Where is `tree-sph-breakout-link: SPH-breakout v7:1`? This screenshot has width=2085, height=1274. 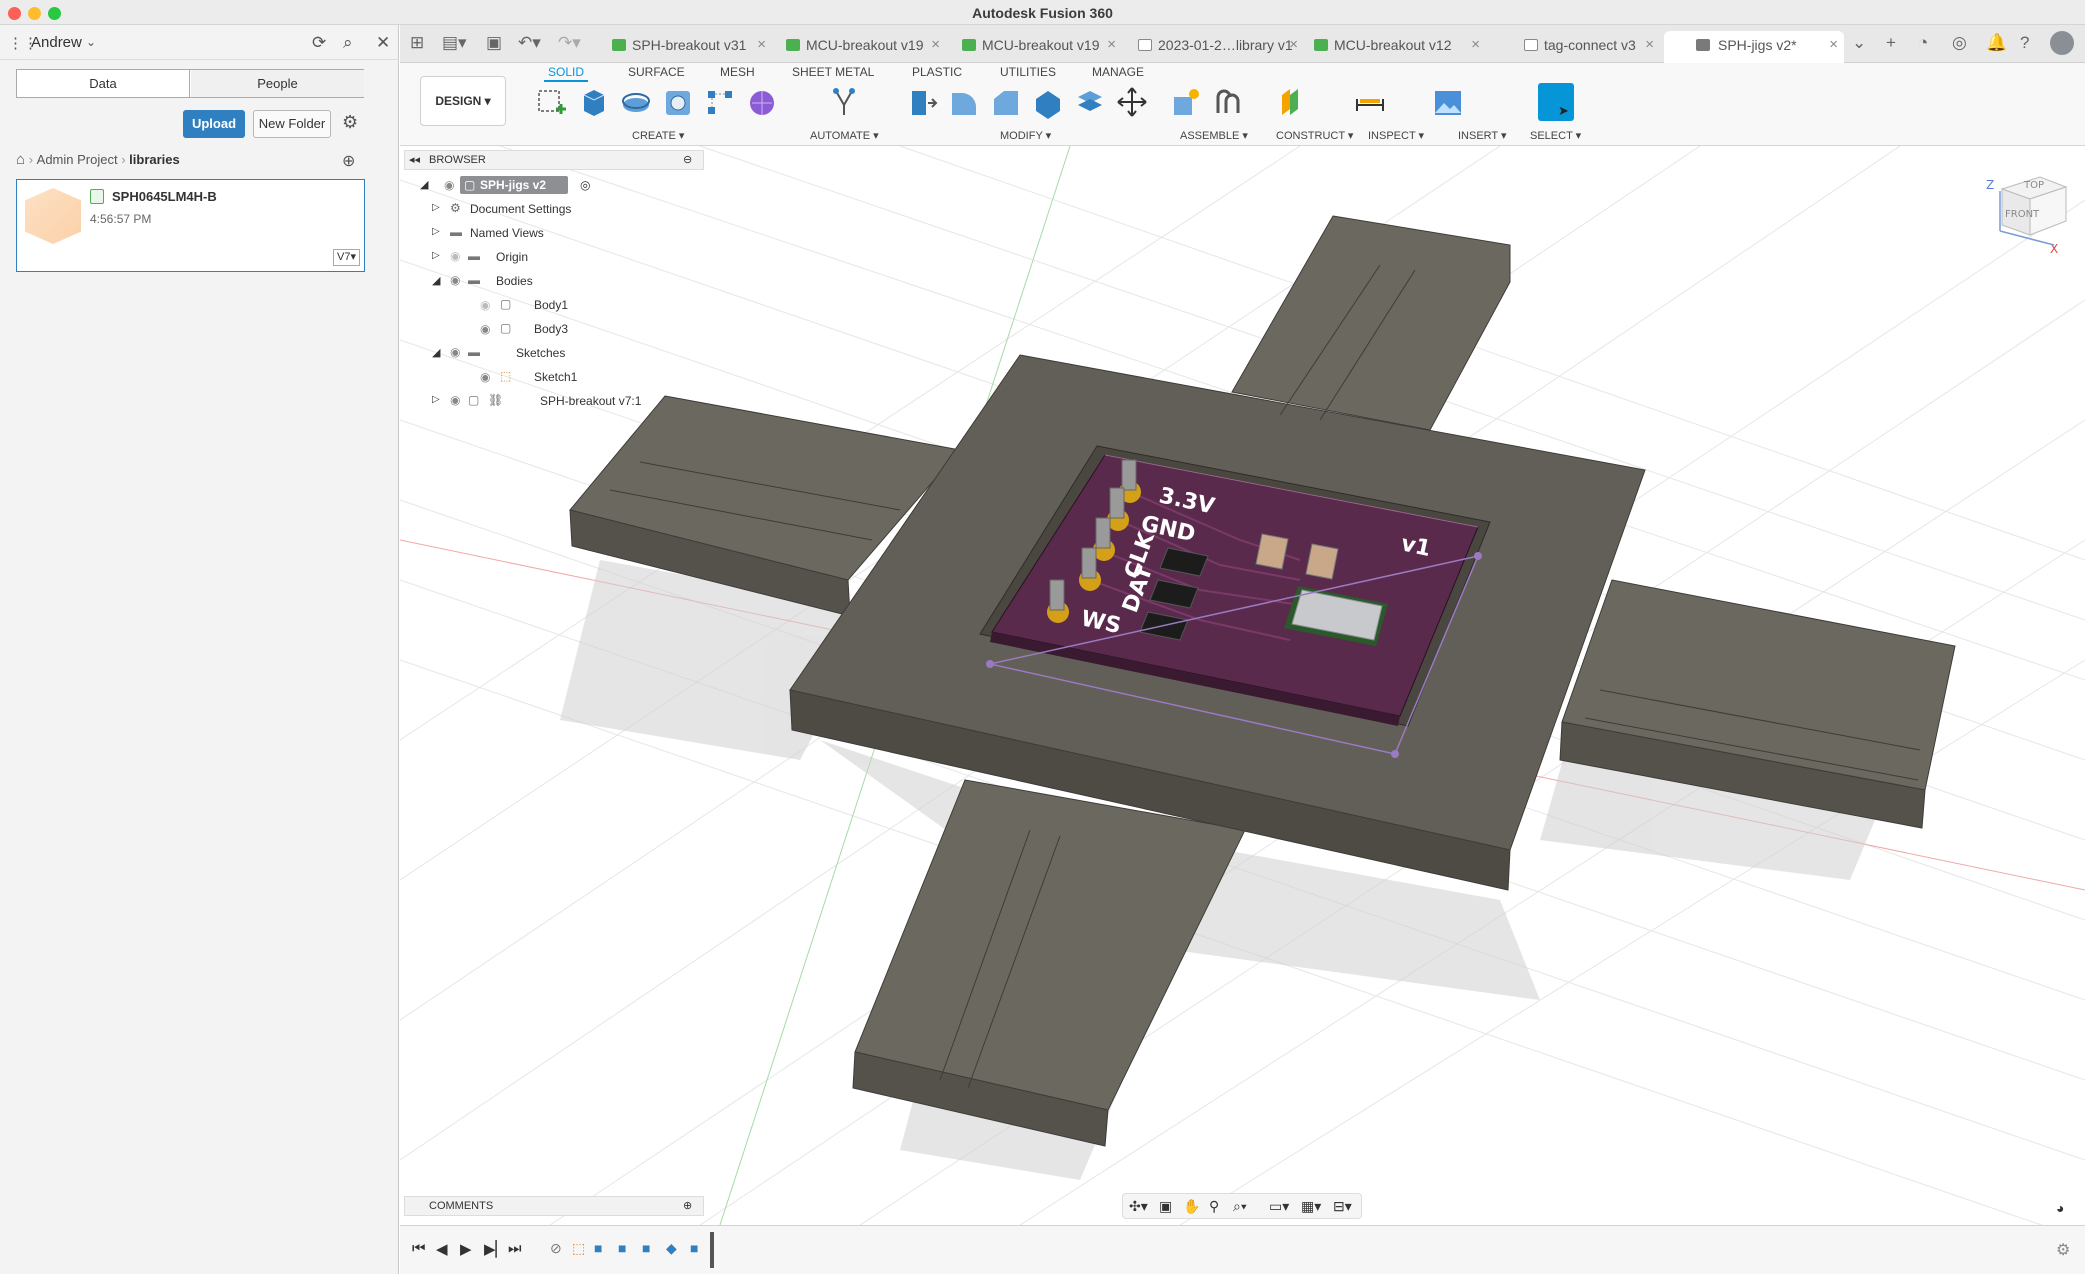 tree-sph-breakout-link: SPH-breakout v7:1 is located at coordinates (590, 401).